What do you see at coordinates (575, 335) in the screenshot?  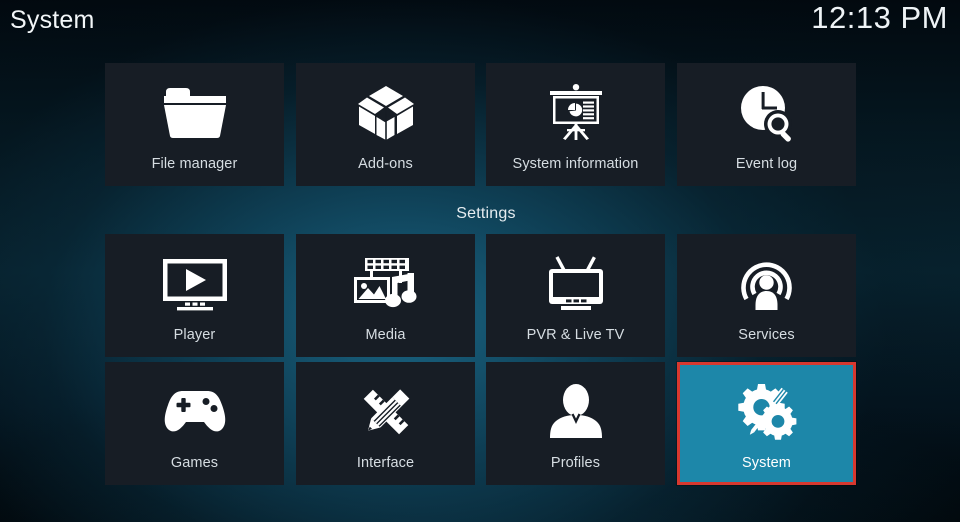 I see `tile-label: PVR & Live TV` at bounding box center [575, 335].